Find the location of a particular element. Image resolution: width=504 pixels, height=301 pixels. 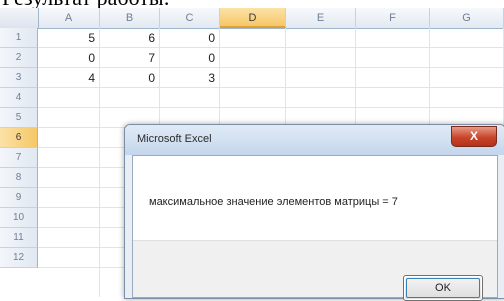

close-icon: X is located at coordinates (473, 136).